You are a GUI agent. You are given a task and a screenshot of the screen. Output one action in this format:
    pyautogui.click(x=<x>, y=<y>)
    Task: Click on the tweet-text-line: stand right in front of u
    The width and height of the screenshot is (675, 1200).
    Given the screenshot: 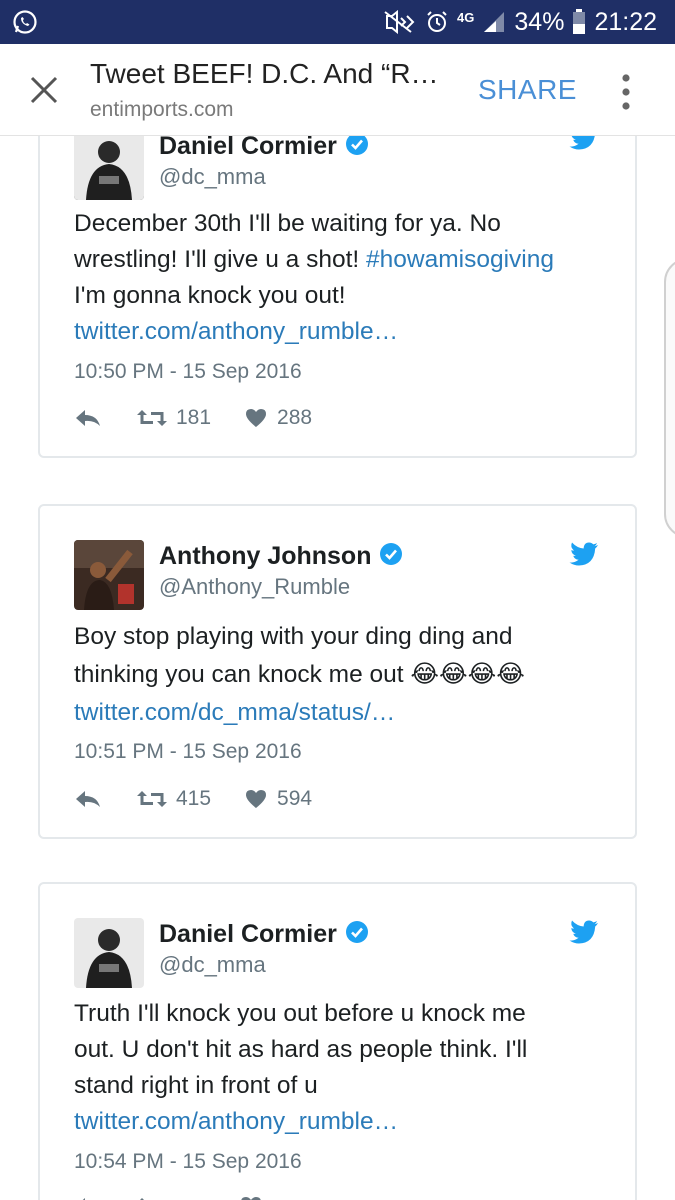 What is the action you would take?
    pyautogui.click(x=196, y=1085)
    